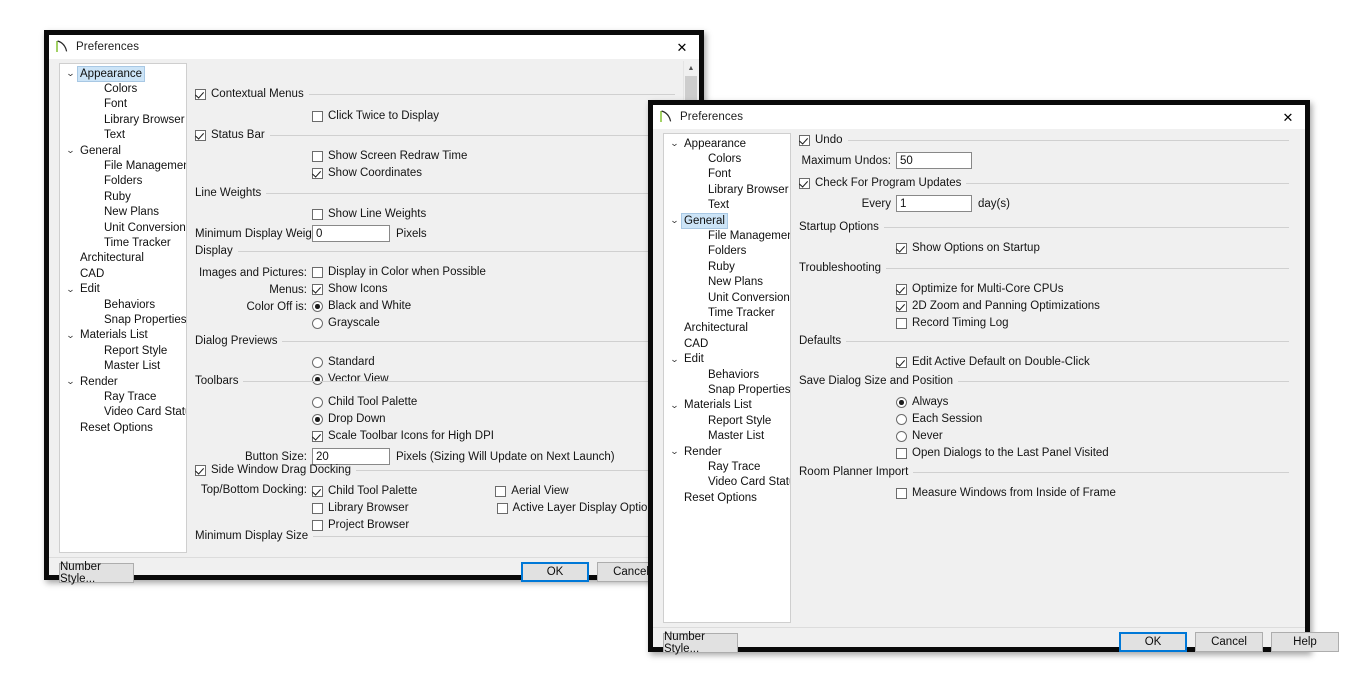 This screenshot has height=678, width=1349. I want to click on show-screen-redraw-time-checkbox, so click(317, 156).